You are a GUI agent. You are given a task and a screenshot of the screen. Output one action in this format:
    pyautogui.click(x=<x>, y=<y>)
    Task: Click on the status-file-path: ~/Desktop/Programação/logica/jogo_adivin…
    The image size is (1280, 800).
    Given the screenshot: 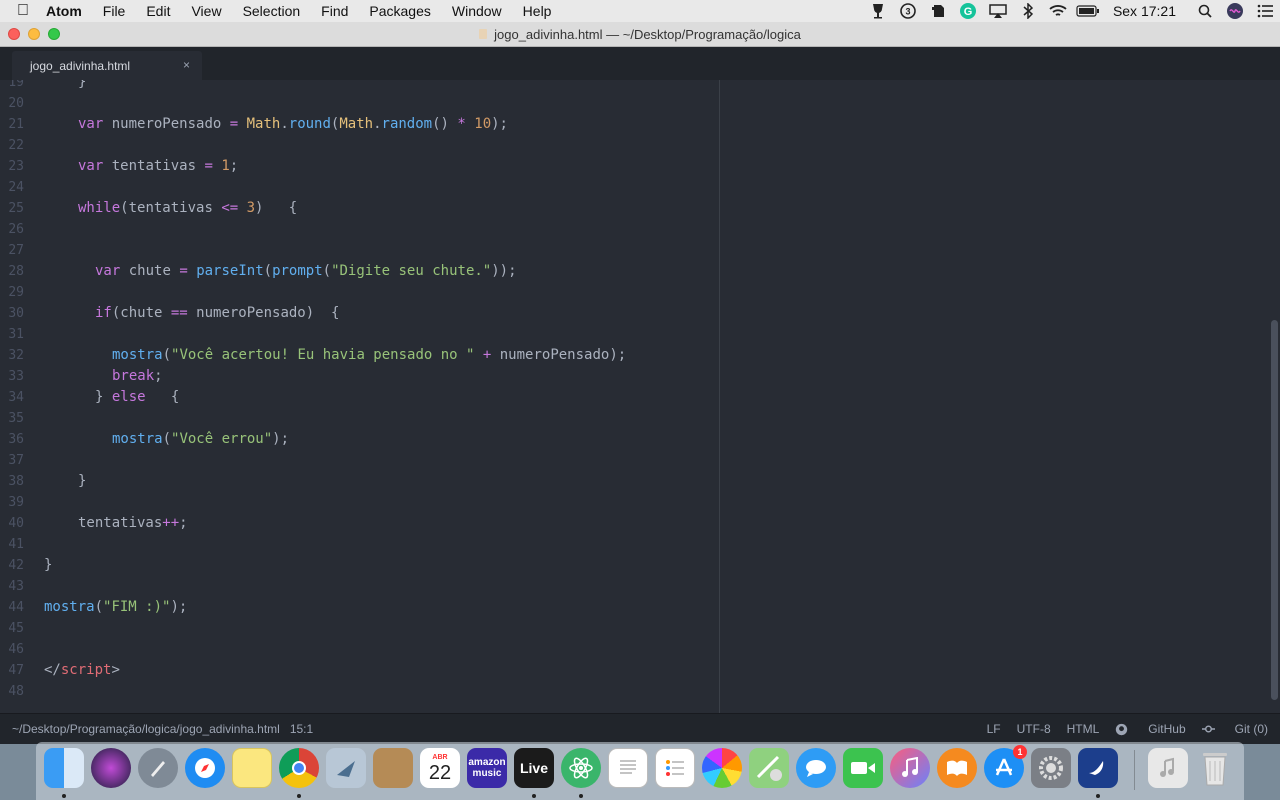 What is the action you would take?
    pyautogui.click(x=146, y=729)
    